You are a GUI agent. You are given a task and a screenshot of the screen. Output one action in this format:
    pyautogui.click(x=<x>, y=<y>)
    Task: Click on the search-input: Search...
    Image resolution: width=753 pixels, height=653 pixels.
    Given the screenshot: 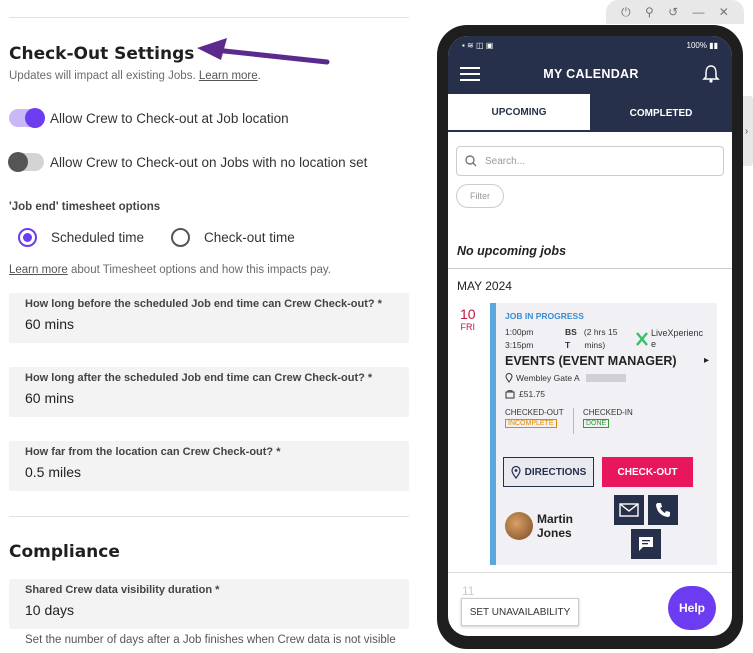 What is the action you would take?
    pyautogui.click(x=590, y=161)
    